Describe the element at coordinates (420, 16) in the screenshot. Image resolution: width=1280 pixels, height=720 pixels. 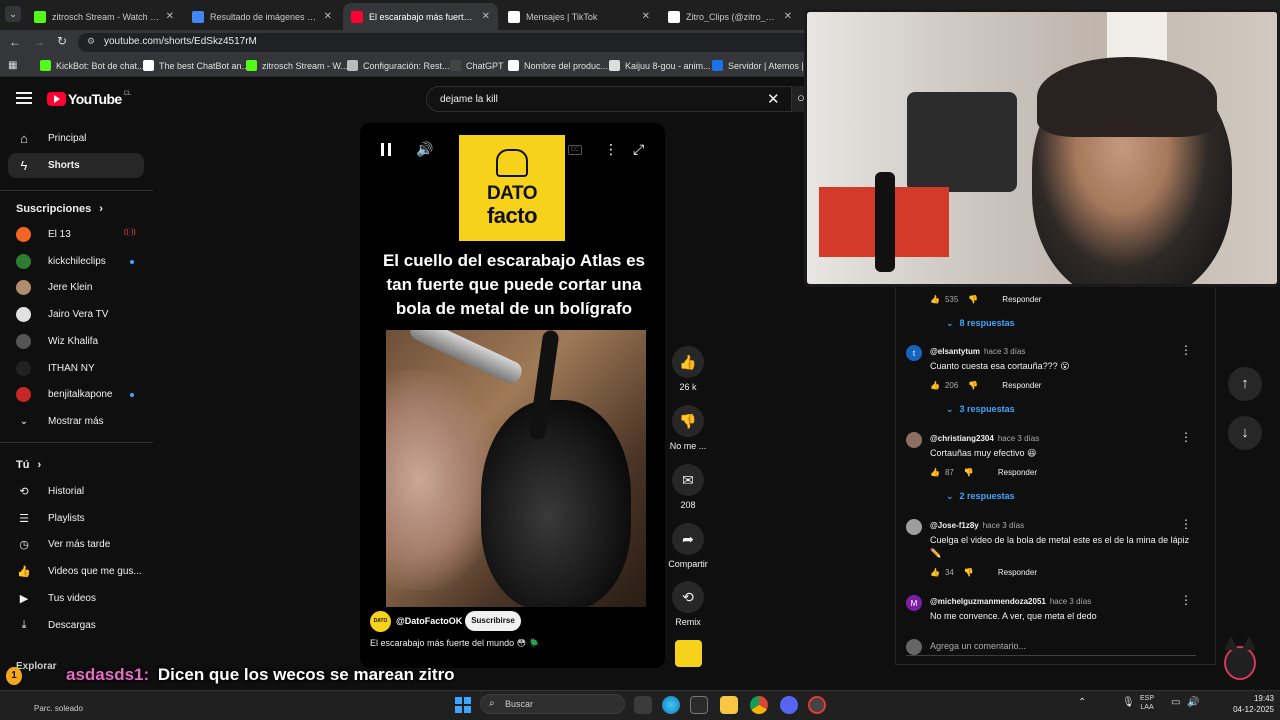
I see `browser-tab: El escarabajo más fuerte de ✕` at that location.